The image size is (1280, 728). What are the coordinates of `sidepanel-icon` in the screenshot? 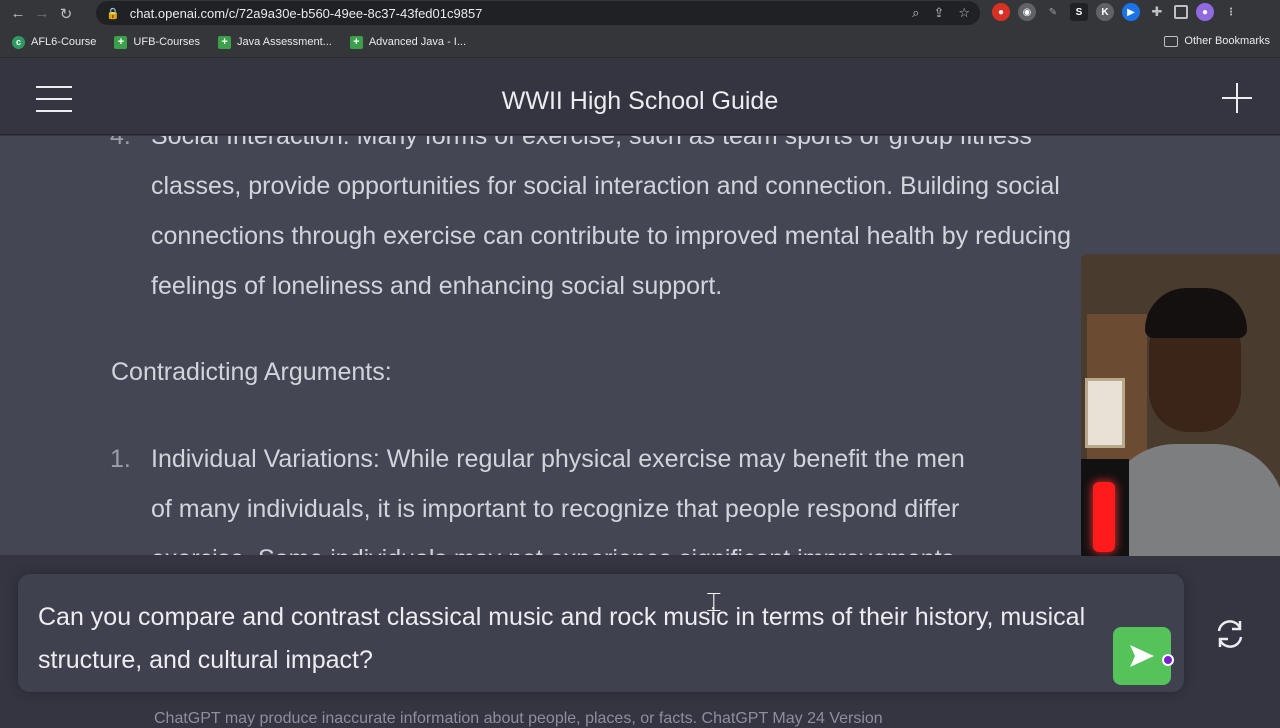 It's located at (1181, 12).